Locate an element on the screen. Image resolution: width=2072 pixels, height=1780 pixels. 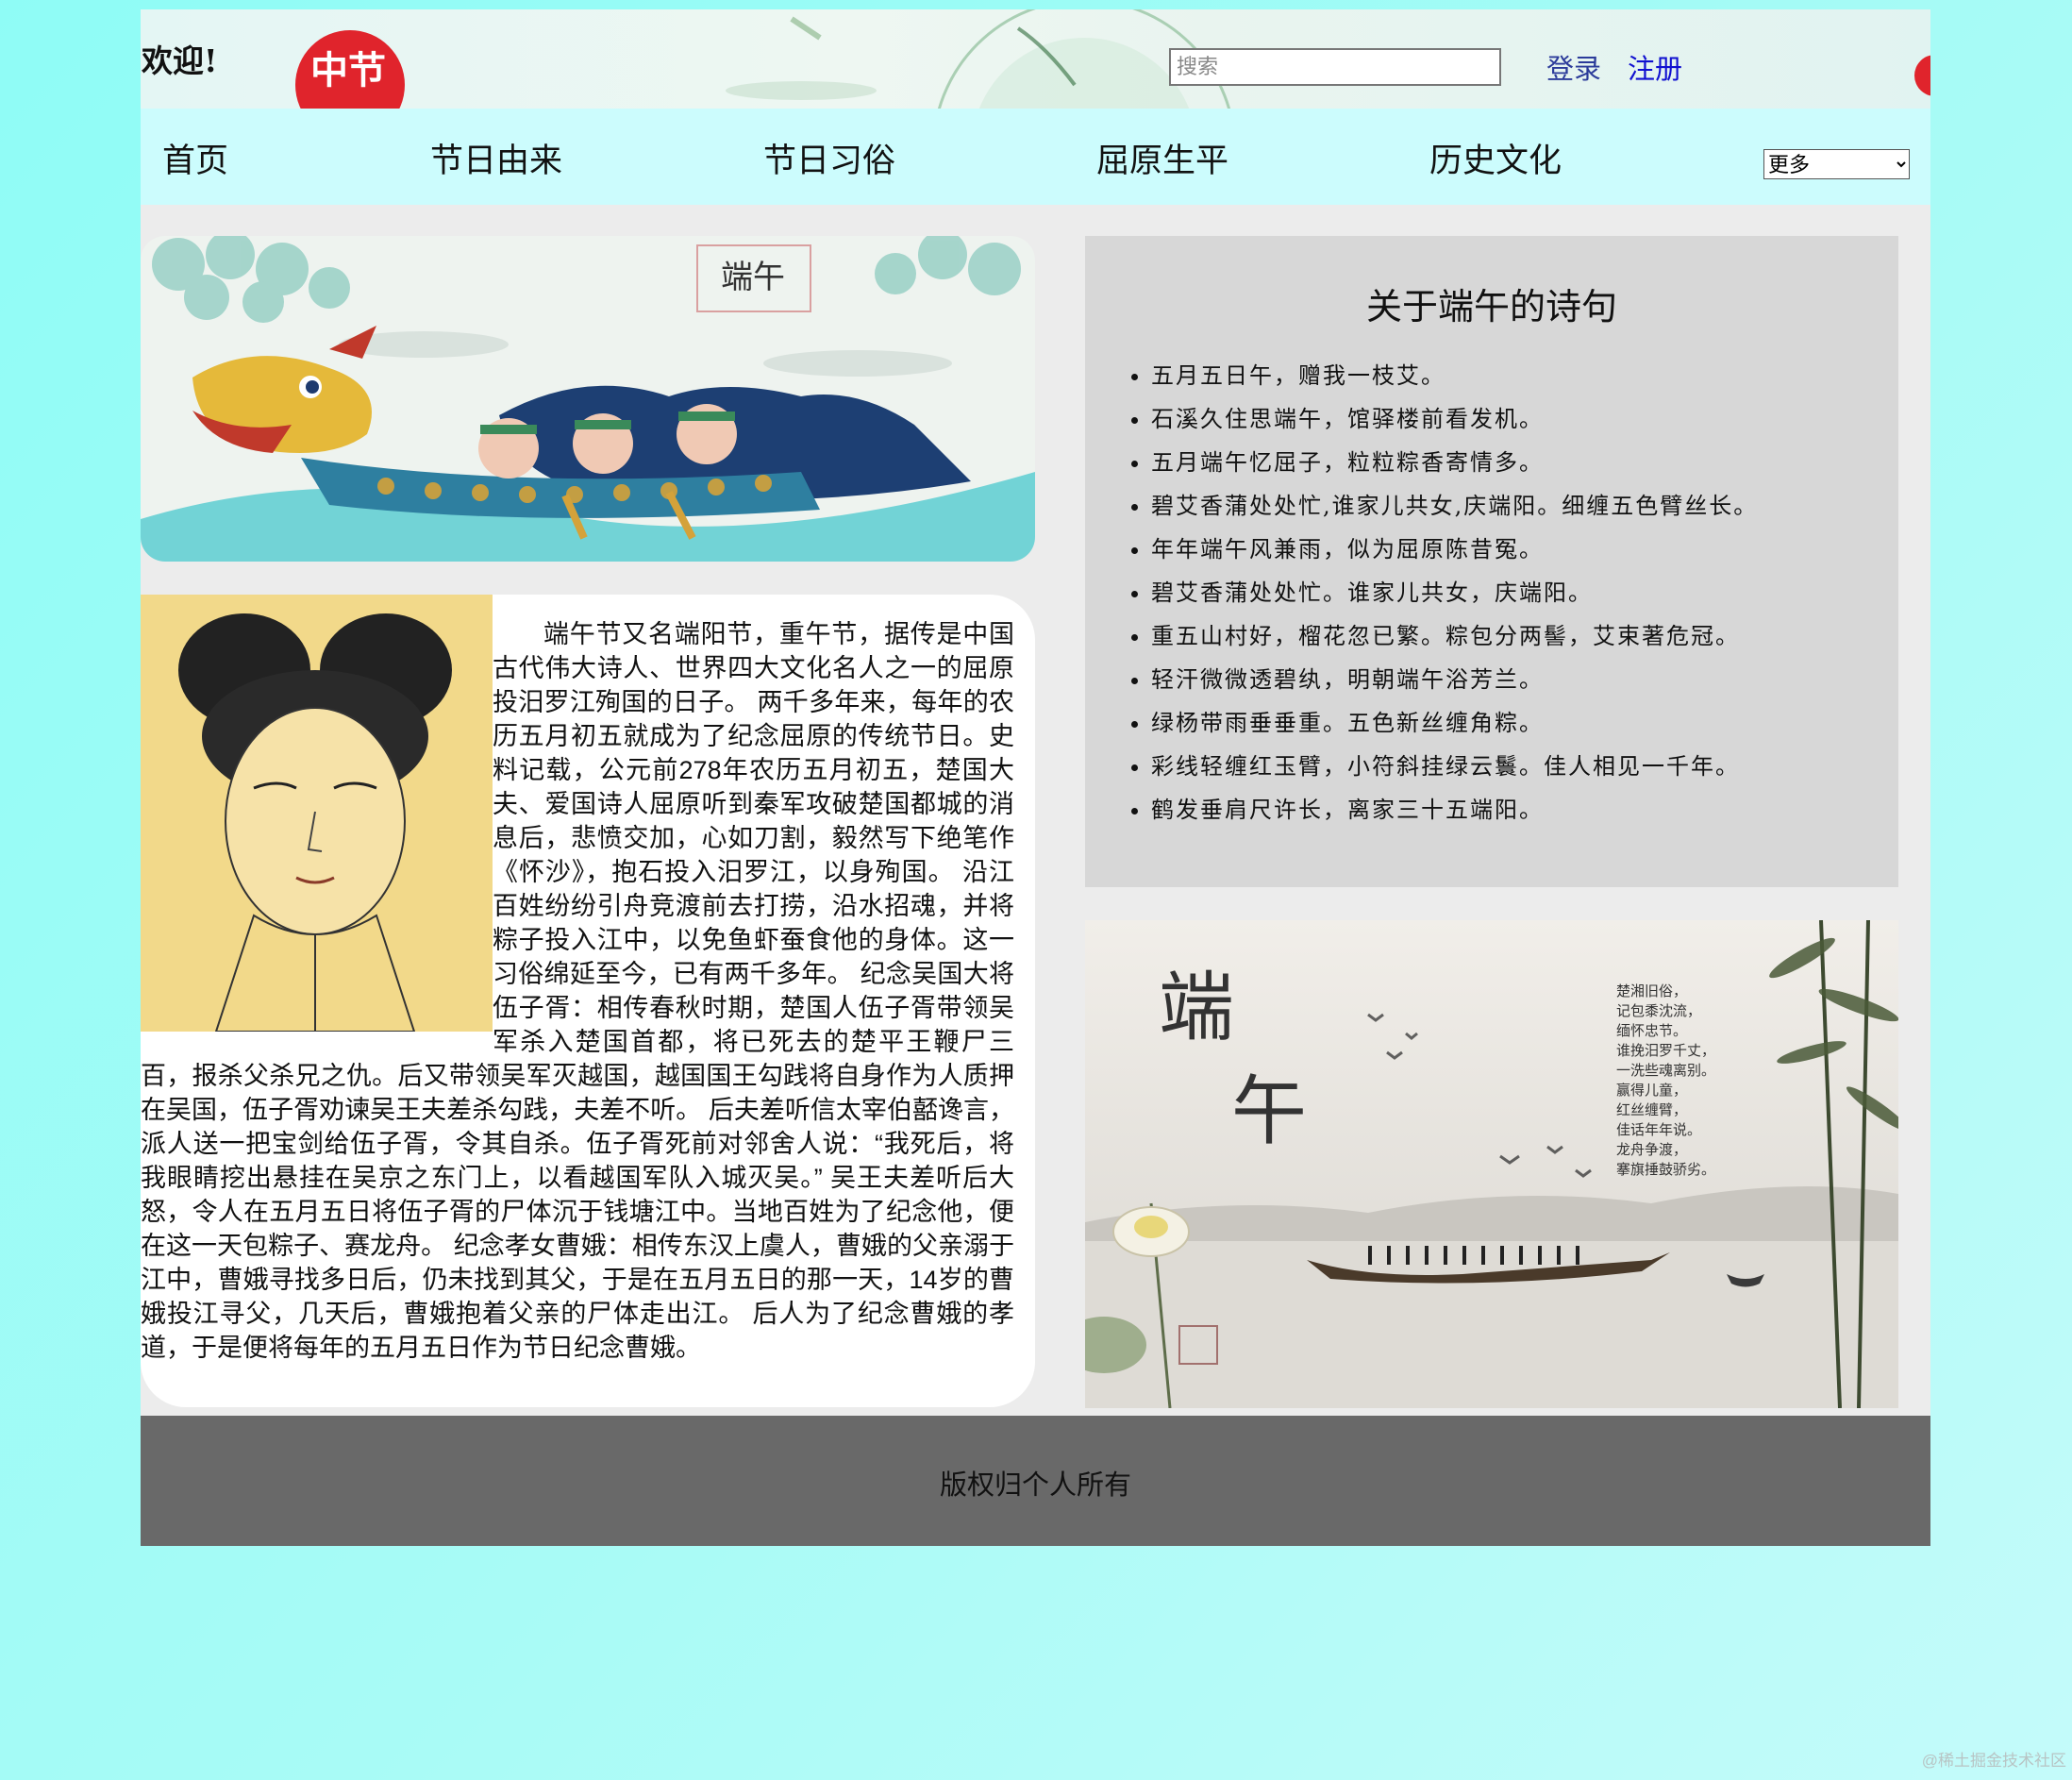
nav-item-customs: 节日习俗 is located at coordinates (829, 158).